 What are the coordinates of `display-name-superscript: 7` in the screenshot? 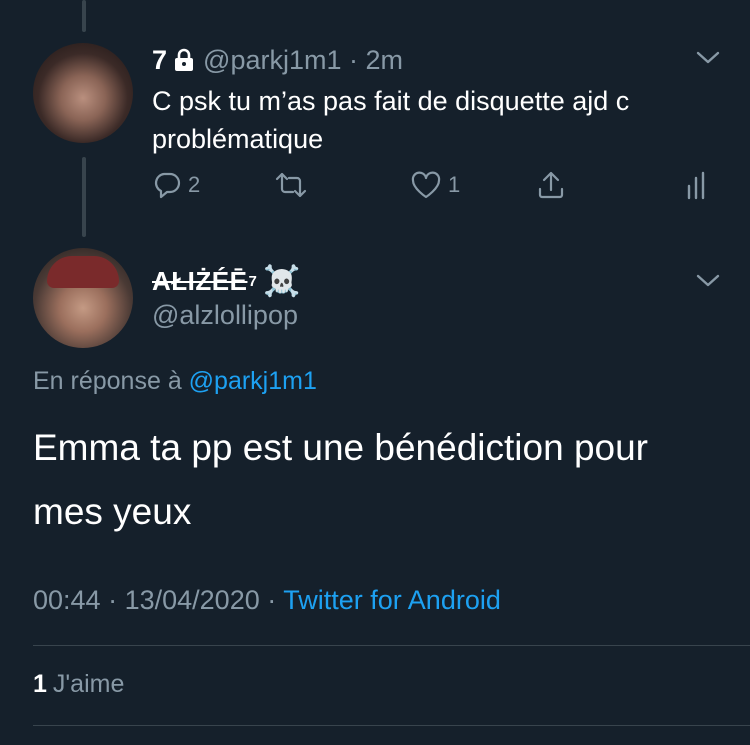 It's located at (253, 281).